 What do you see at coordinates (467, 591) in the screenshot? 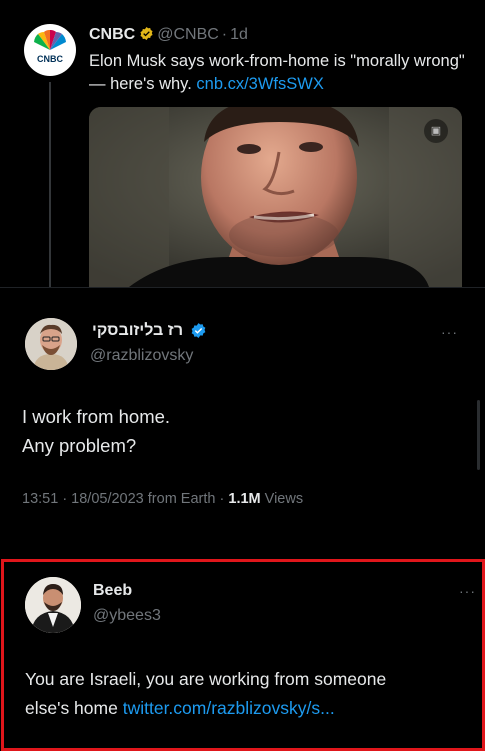
I see `reply-more-options-icon: ···` at bounding box center [467, 591].